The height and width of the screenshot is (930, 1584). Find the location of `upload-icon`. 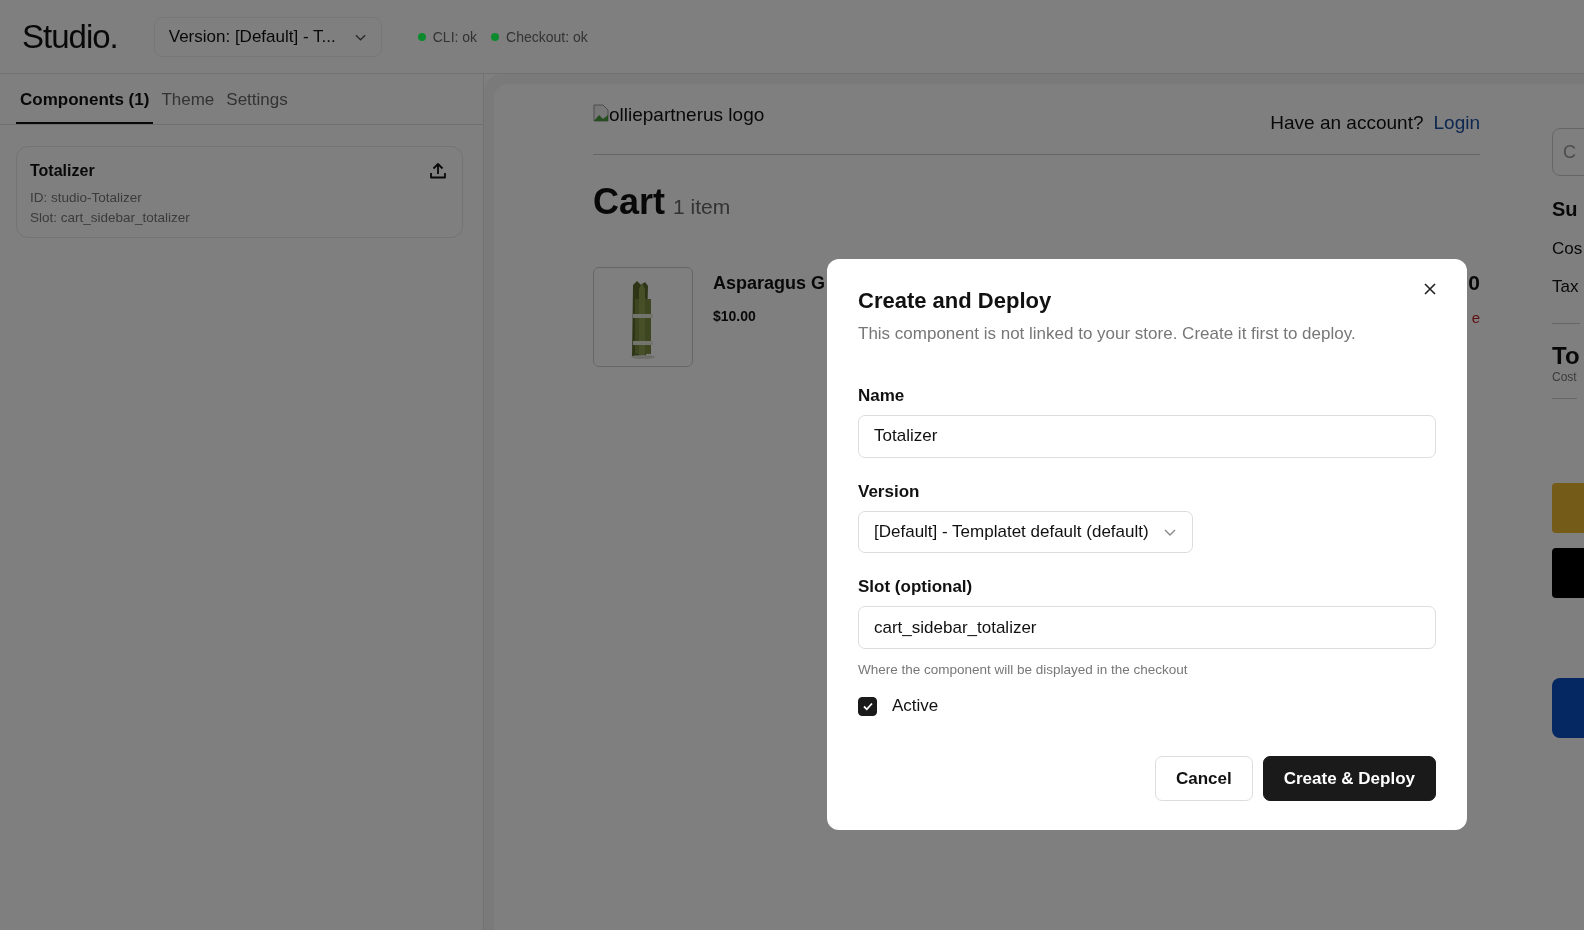

upload-icon is located at coordinates (438, 171).